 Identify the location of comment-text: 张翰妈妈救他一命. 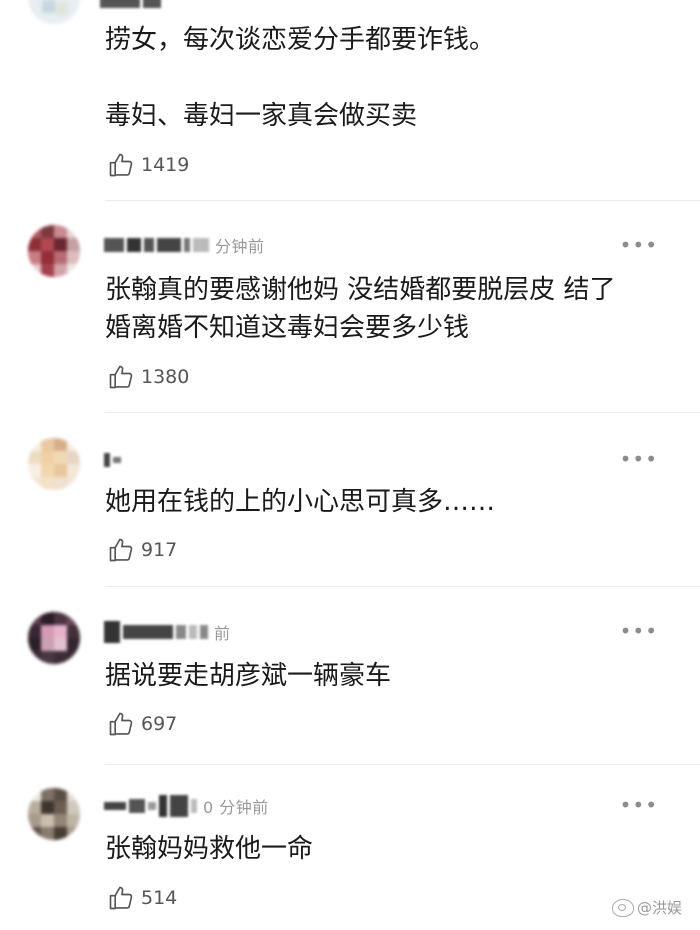
(385, 849).